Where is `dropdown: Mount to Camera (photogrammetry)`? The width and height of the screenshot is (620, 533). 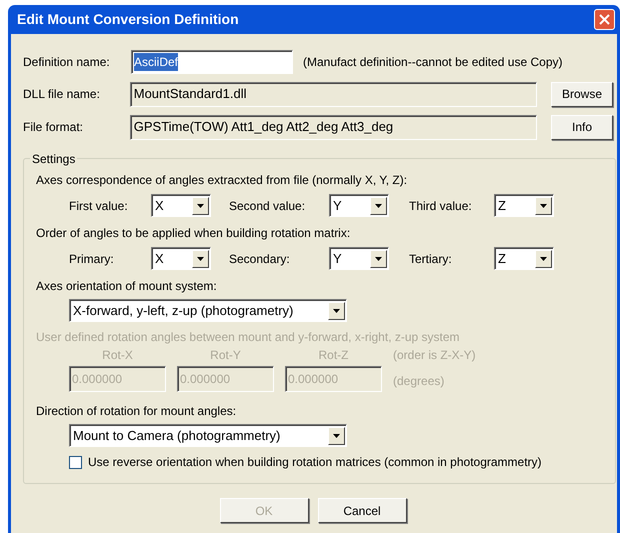
dropdown: Mount to Camera (photogrammetry) is located at coordinates (208, 435).